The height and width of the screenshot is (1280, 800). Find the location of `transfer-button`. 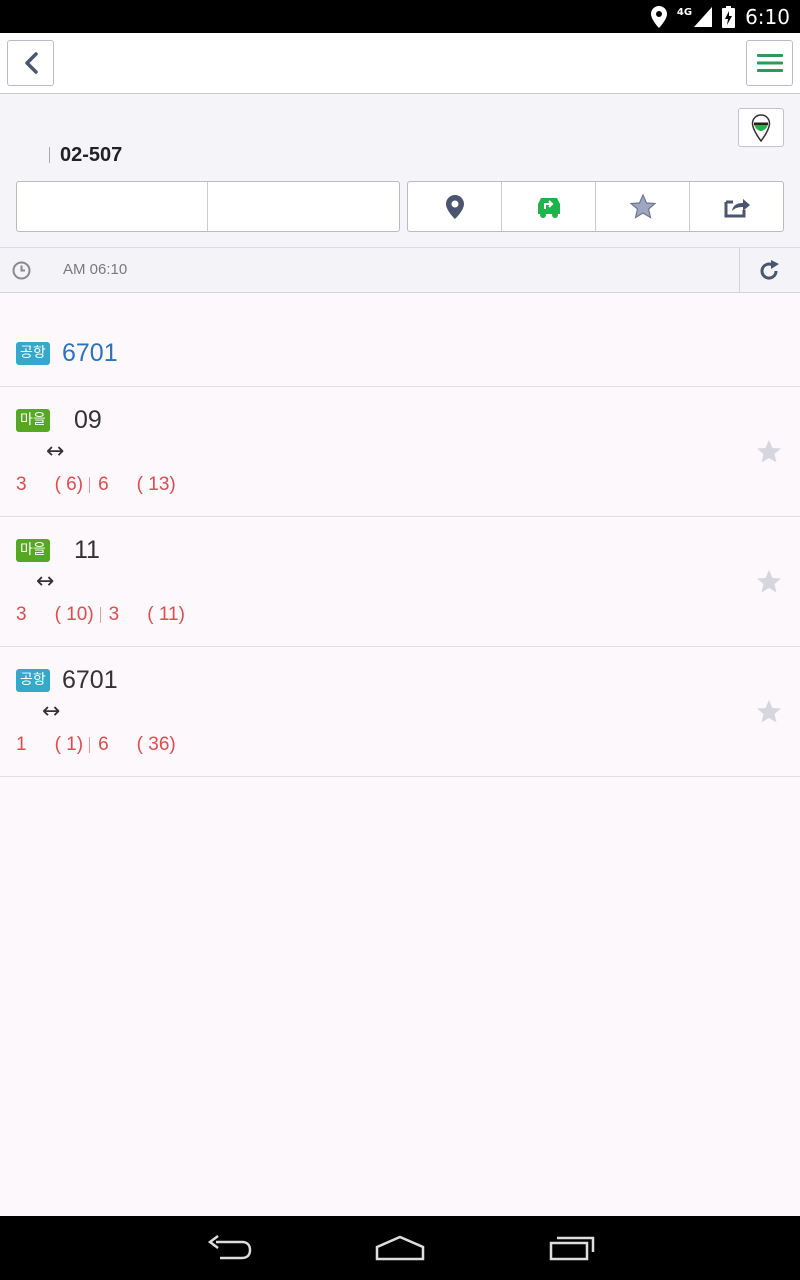

transfer-button is located at coordinates (549, 206).